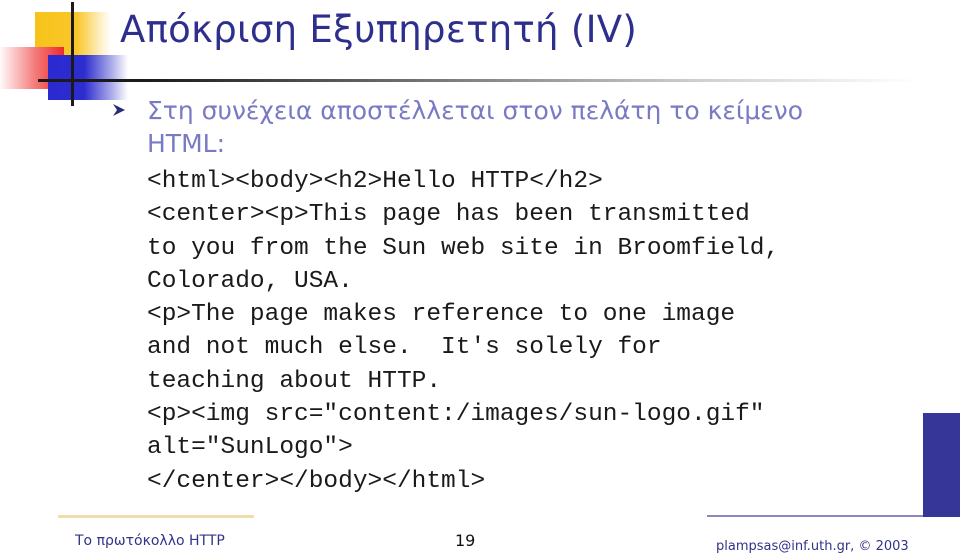 The image size is (960, 559). I want to click on code-line: and not much else. It's solely for, so click(404, 348).